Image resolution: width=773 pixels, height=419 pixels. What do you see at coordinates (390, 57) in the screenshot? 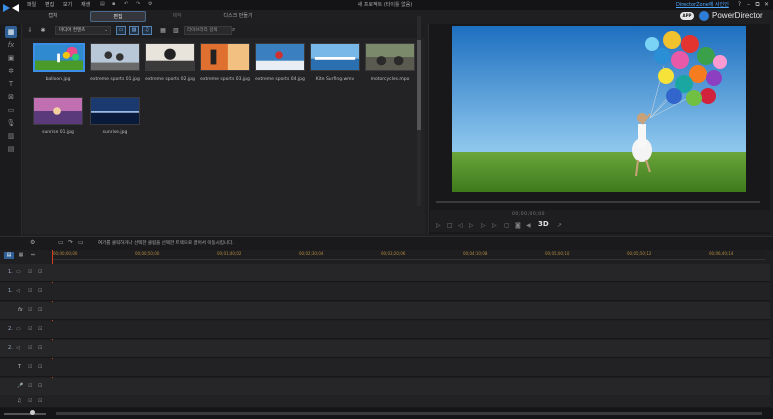
I see `thumbnail-motorcycles` at bounding box center [390, 57].